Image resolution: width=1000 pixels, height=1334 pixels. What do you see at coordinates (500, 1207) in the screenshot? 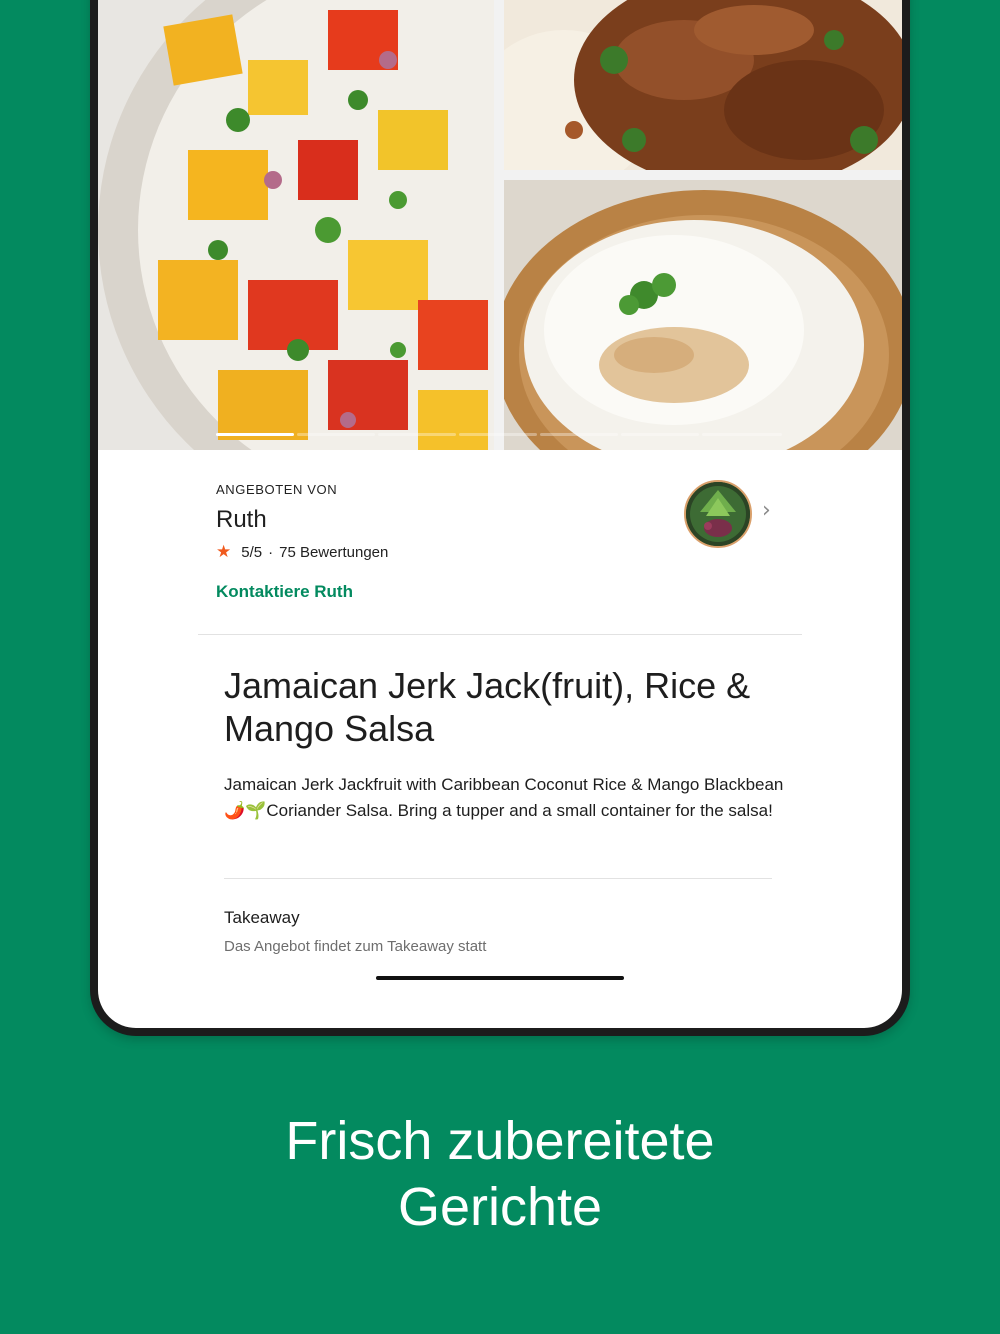
I see `promo-headline-line2: Gerichte` at bounding box center [500, 1207].